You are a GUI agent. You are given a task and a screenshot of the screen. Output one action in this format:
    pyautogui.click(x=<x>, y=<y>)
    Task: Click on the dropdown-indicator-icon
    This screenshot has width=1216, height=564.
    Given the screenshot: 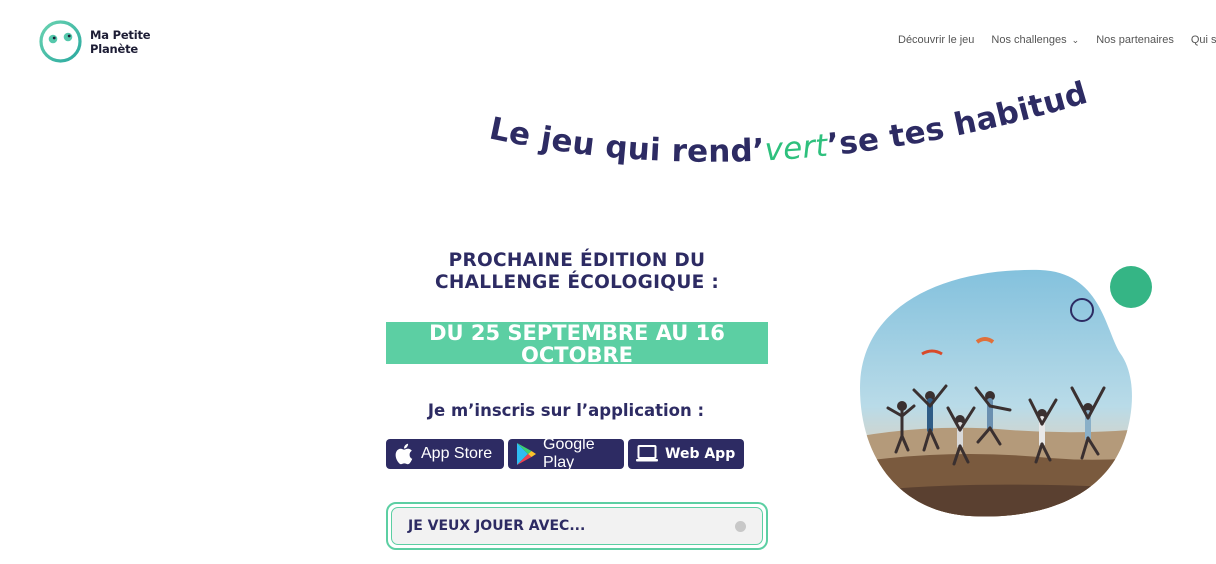 What is the action you would take?
    pyautogui.click(x=740, y=526)
    